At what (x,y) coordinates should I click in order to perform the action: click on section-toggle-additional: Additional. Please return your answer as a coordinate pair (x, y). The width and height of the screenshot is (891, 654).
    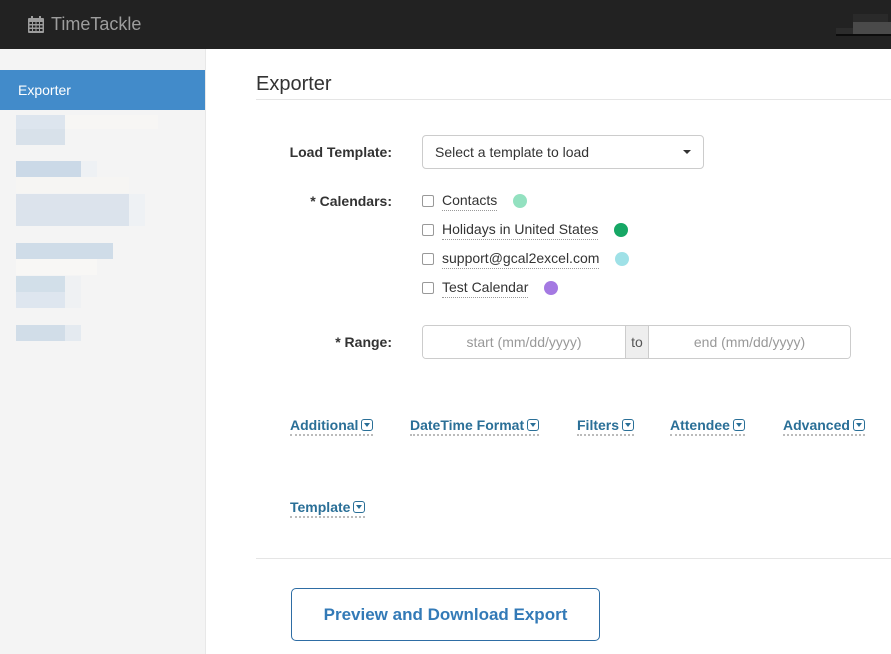
    Looking at the image, I should click on (332, 426).